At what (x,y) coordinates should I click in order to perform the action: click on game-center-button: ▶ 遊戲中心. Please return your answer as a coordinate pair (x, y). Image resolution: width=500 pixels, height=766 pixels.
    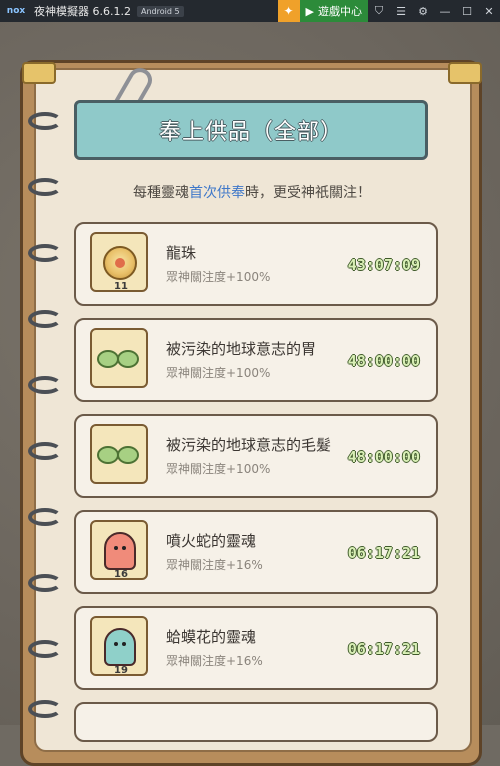
    Looking at the image, I should click on (333, 11).